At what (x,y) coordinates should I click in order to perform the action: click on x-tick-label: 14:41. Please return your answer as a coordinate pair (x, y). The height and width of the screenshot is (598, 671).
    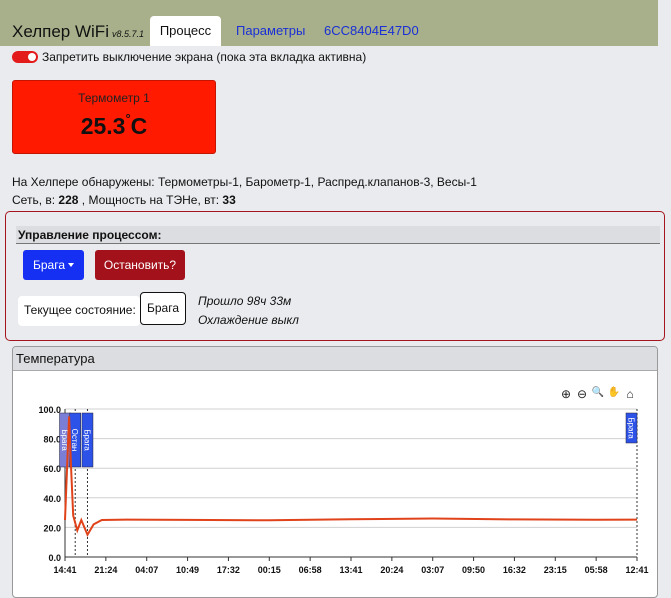
    Looking at the image, I should click on (64, 570).